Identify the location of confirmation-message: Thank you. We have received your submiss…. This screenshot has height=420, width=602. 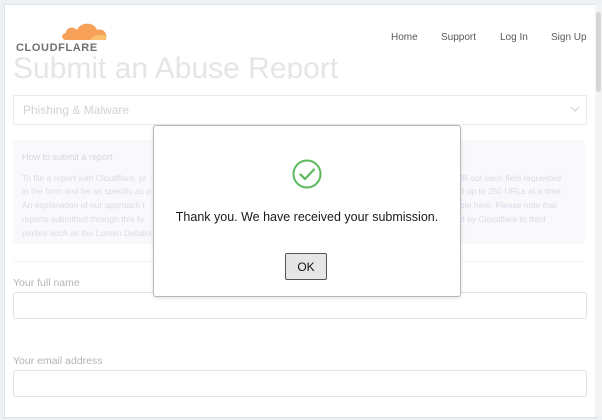
(307, 217).